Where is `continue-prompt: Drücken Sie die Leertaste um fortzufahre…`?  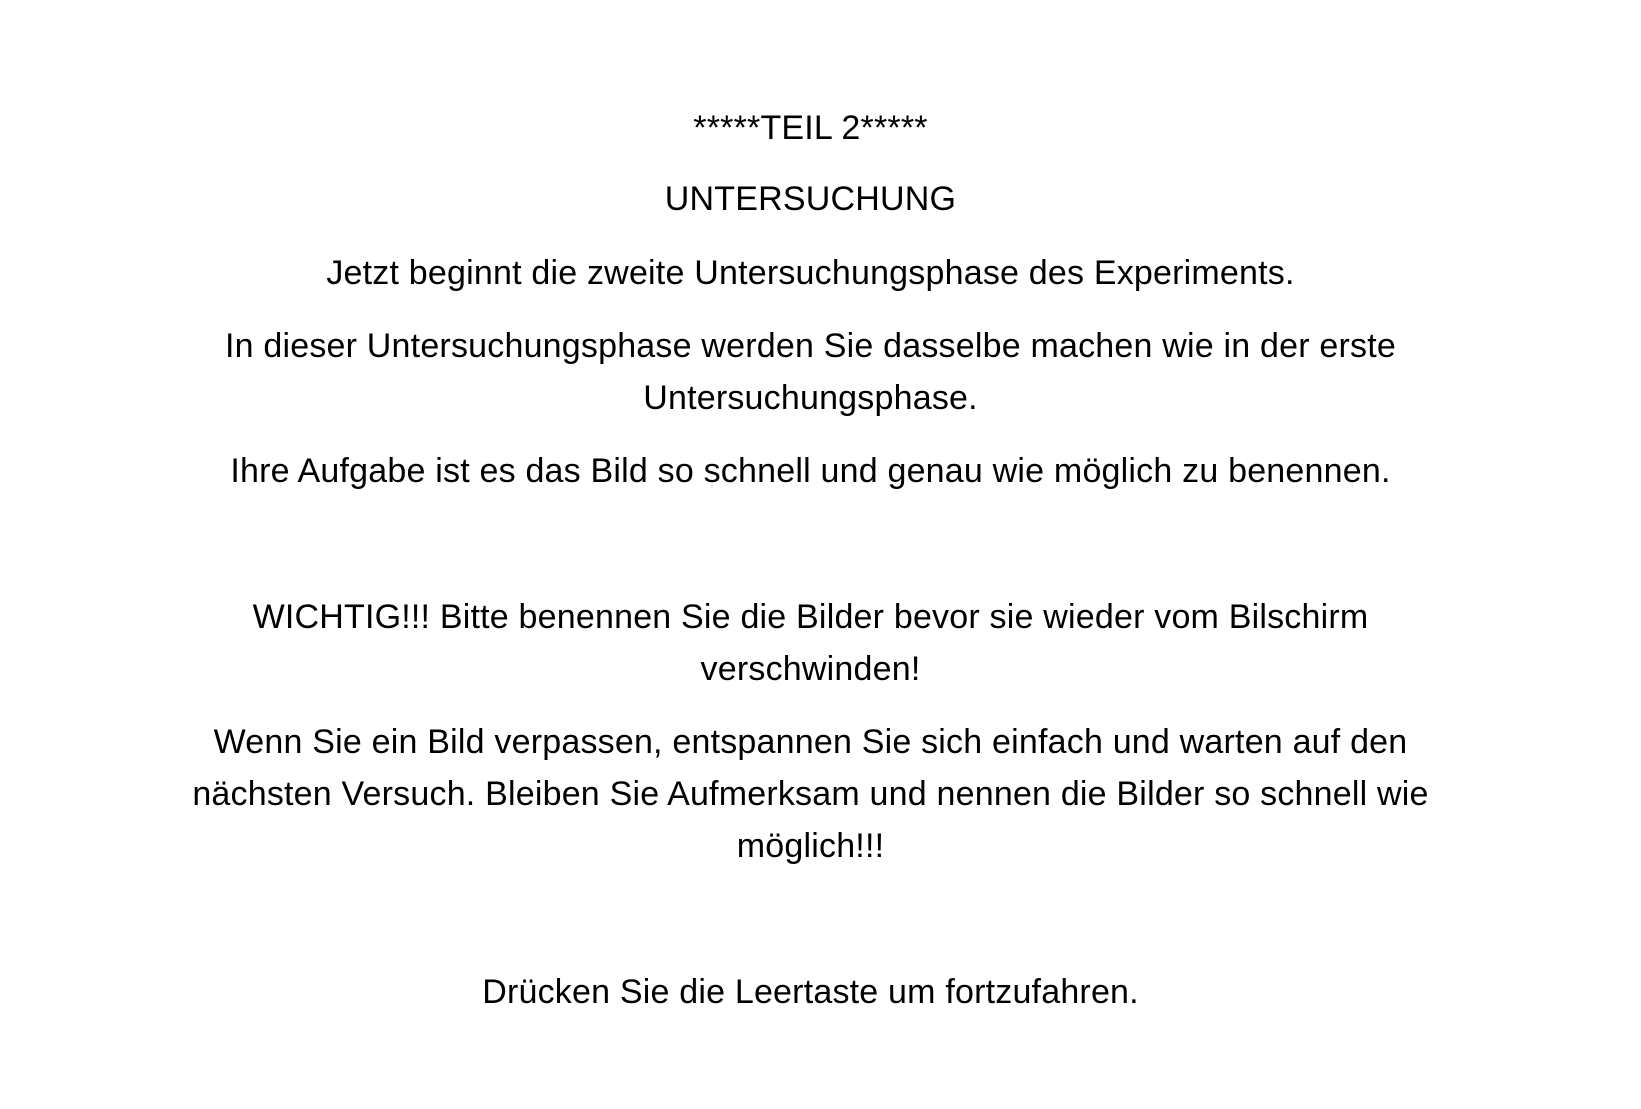 continue-prompt: Drücken Sie die Leertaste um fortzufahre… is located at coordinates (810, 992).